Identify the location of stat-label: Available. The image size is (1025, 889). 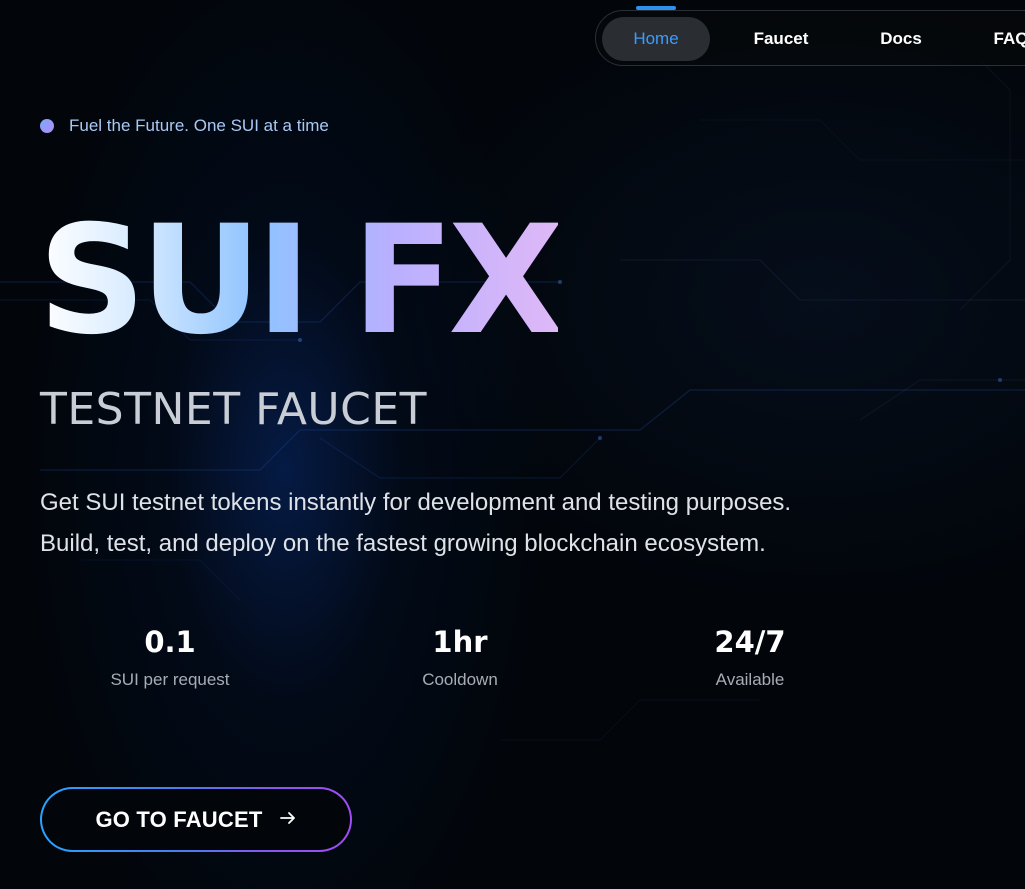
(750, 679).